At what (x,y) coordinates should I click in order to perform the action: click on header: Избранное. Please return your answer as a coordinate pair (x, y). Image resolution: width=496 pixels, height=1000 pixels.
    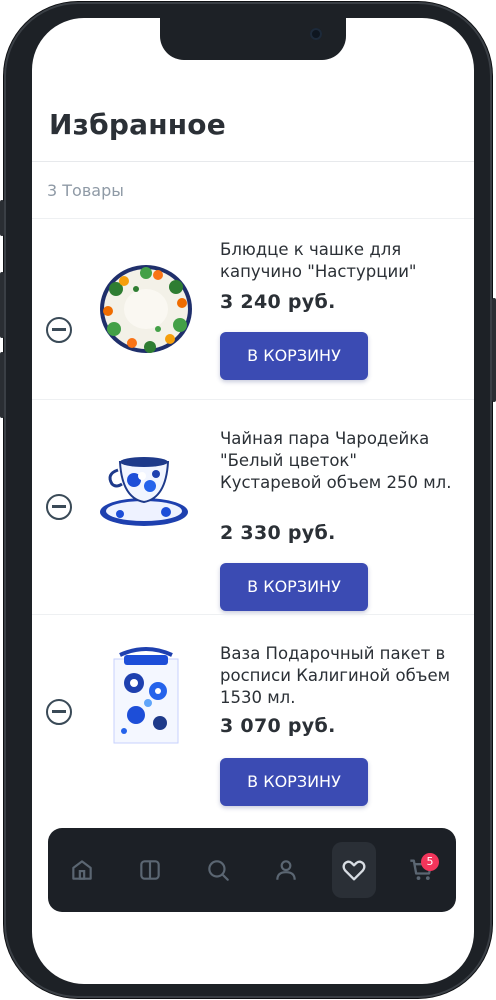
    Looking at the image, I should click on (253, 90).